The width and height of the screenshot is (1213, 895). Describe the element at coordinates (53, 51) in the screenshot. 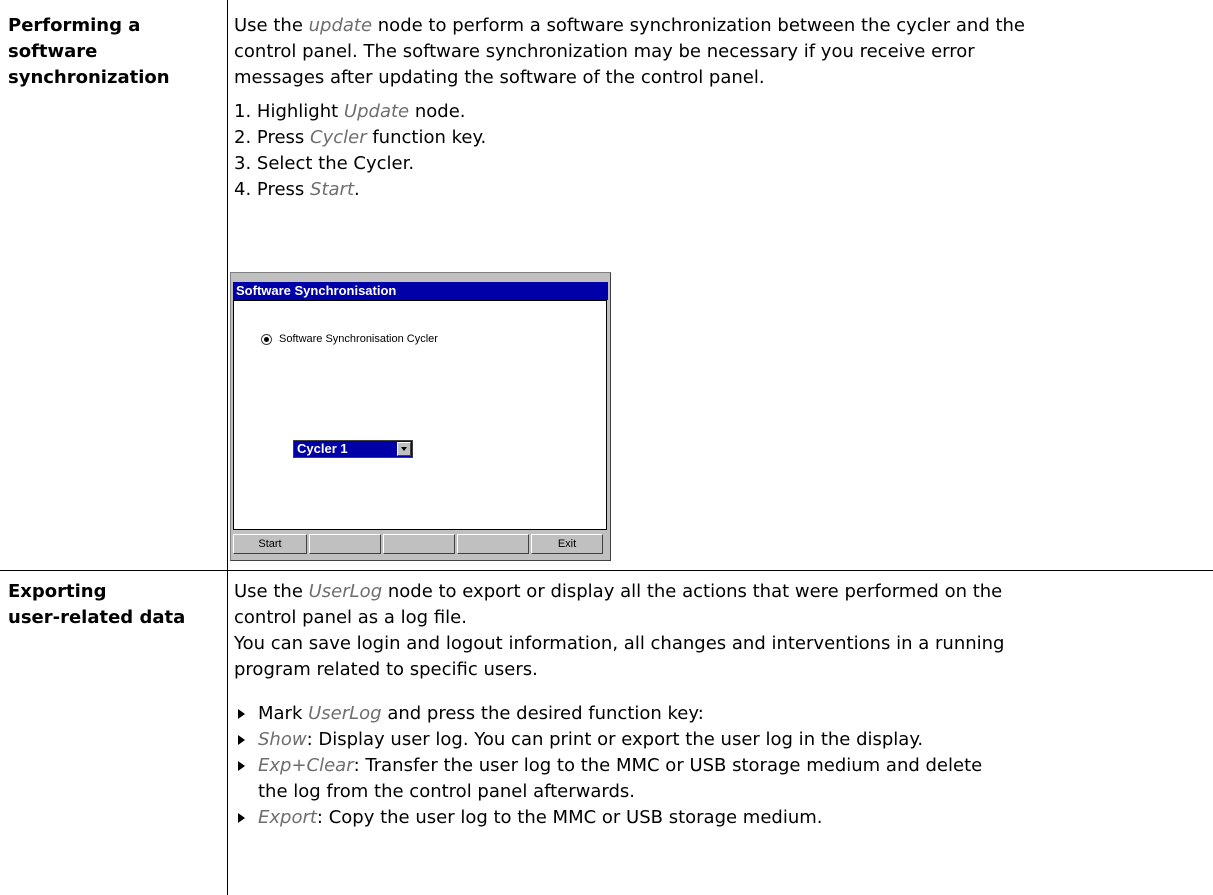

I see `section-label-line: software` at that location.